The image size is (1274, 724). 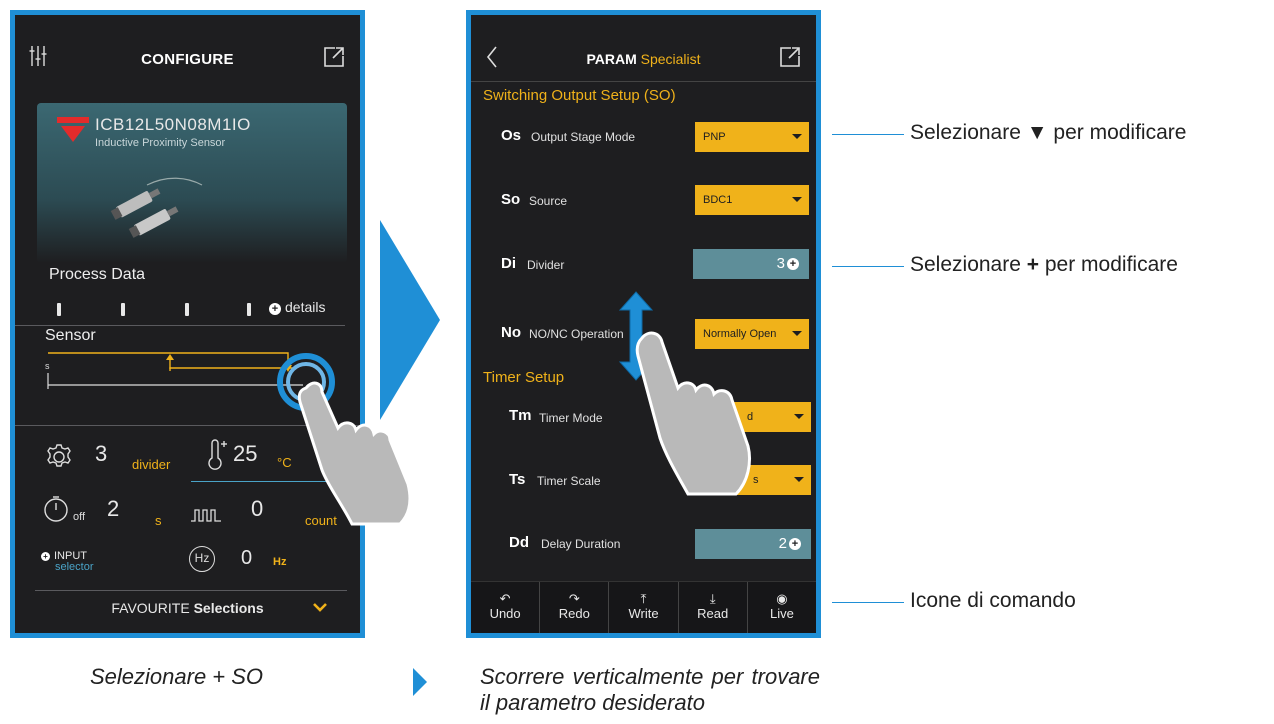 What do you see at coordinates (151, 464) in the screenshot?
I see `divider-label: divider` at bounding box center [151, 464].